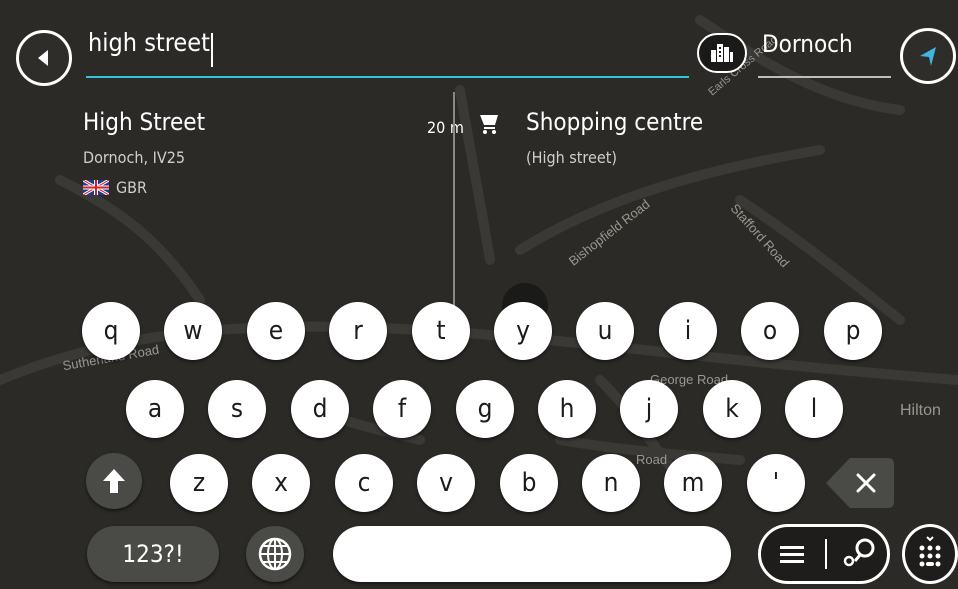 The height and width of the screenshot is (589, 958). Describe the element at coordinates (212, 50) in the screenshot. I see `text-cursor` at that location.